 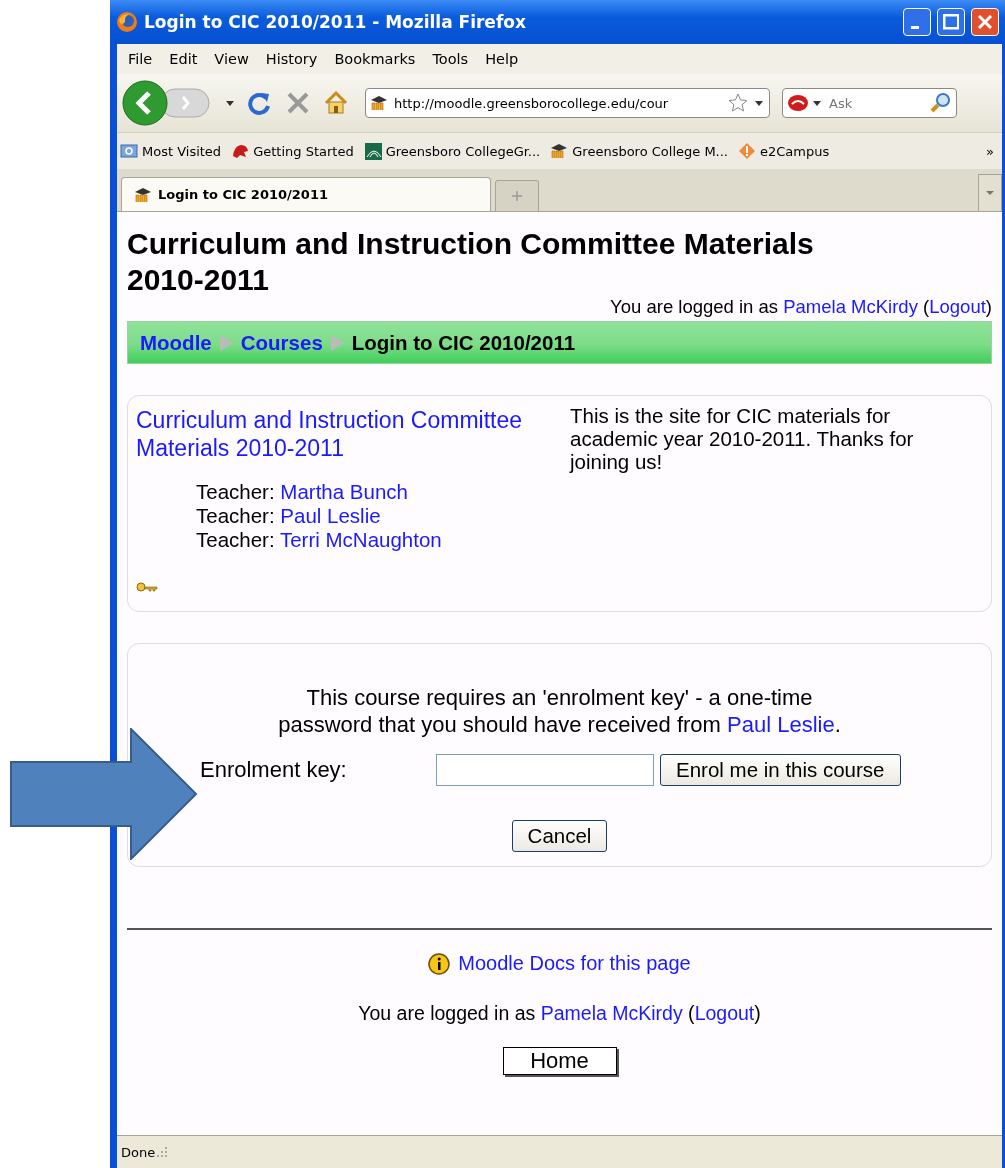 What do you see at coordinates (274, 770) in the screenshot?
I see `field-label: Enrolment key:` at bounding box center [274, 770].